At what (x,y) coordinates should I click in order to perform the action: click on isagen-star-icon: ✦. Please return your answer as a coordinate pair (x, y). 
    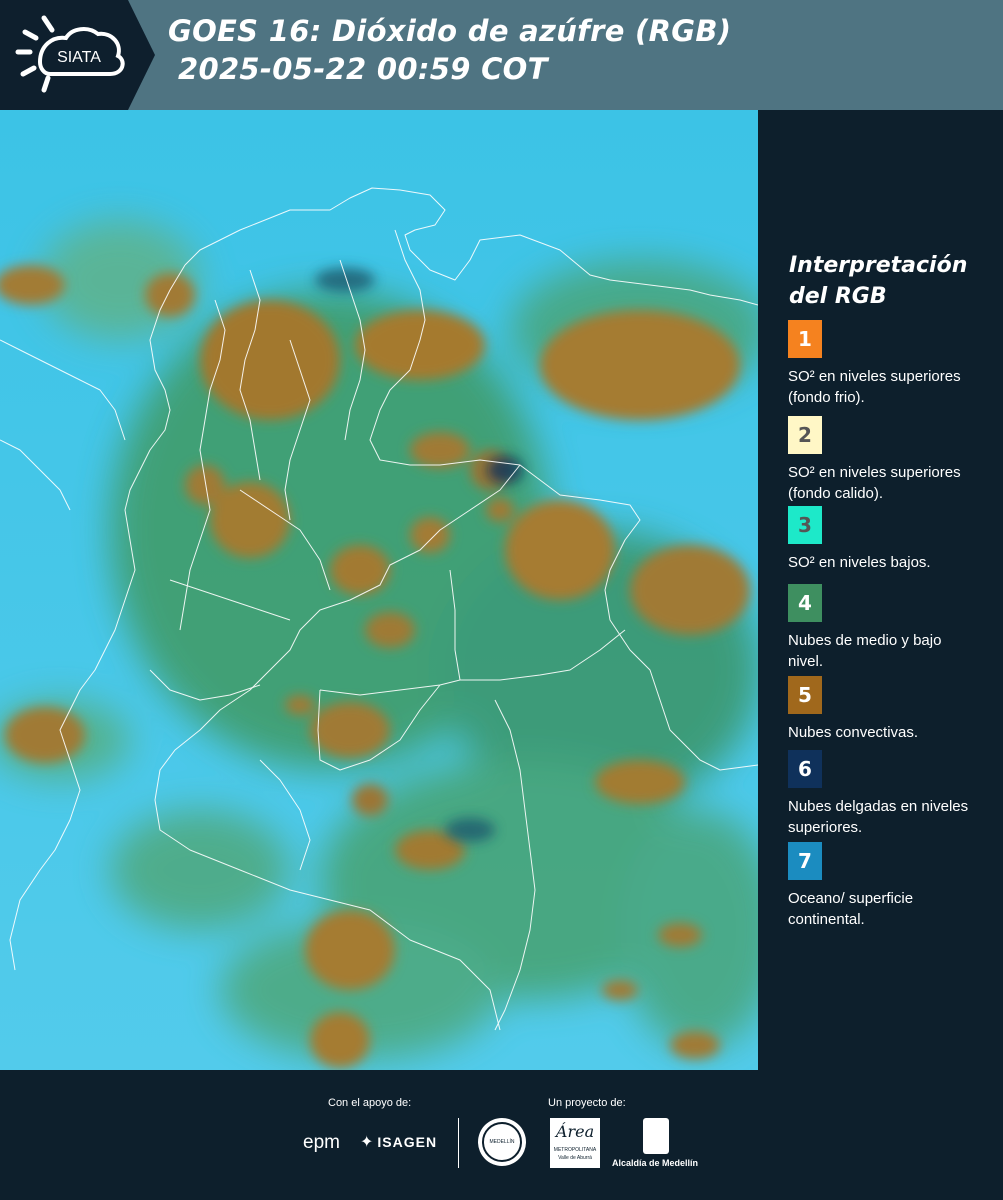
    Looking at the image, I should click on (367, 1142).